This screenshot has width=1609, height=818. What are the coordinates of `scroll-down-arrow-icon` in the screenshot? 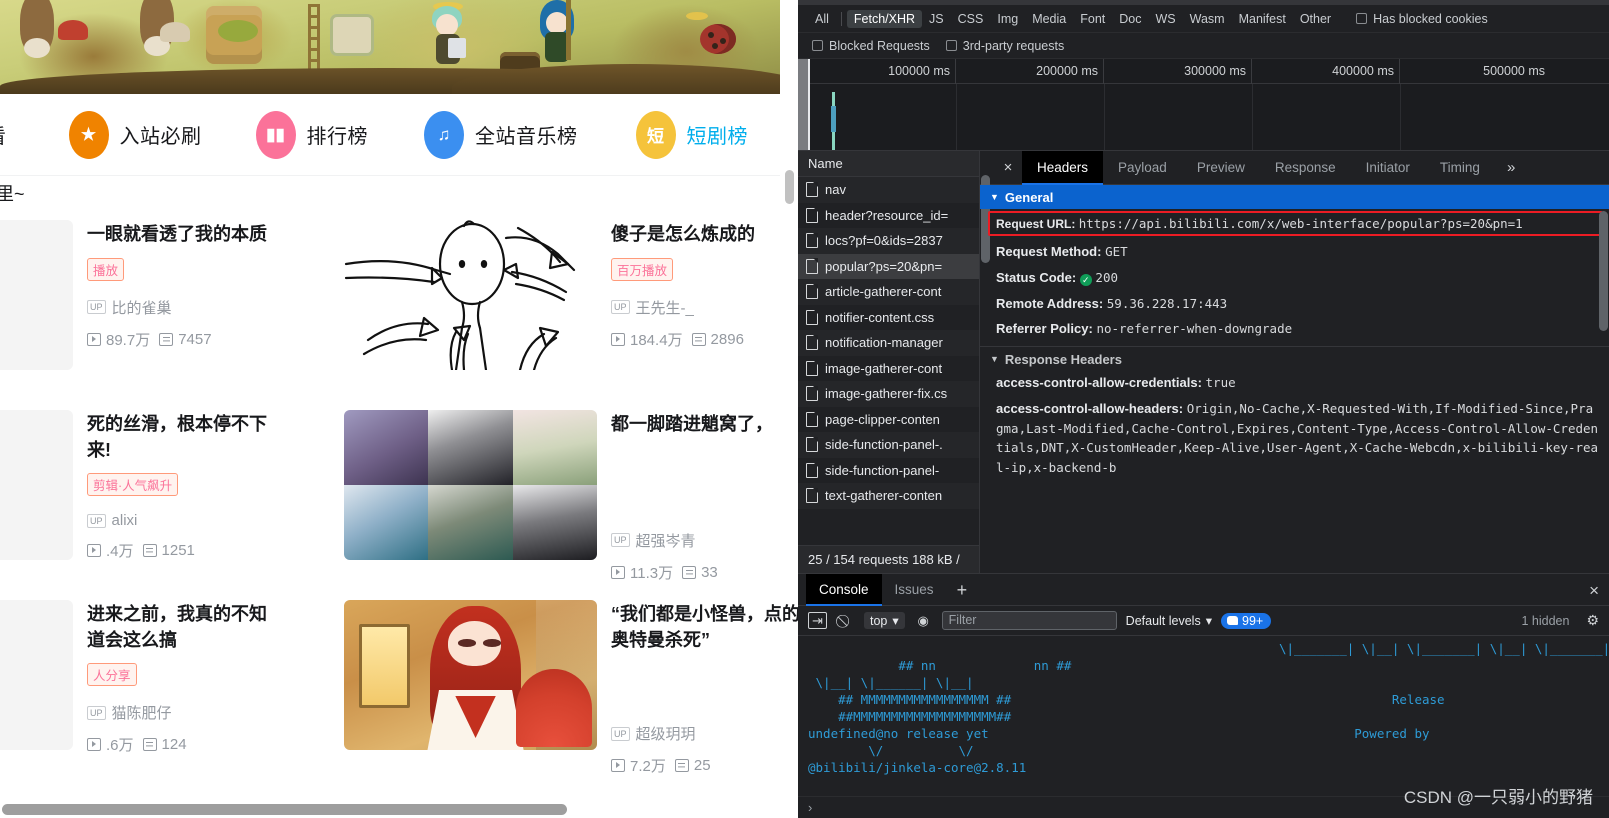 It's located at (789, 797).